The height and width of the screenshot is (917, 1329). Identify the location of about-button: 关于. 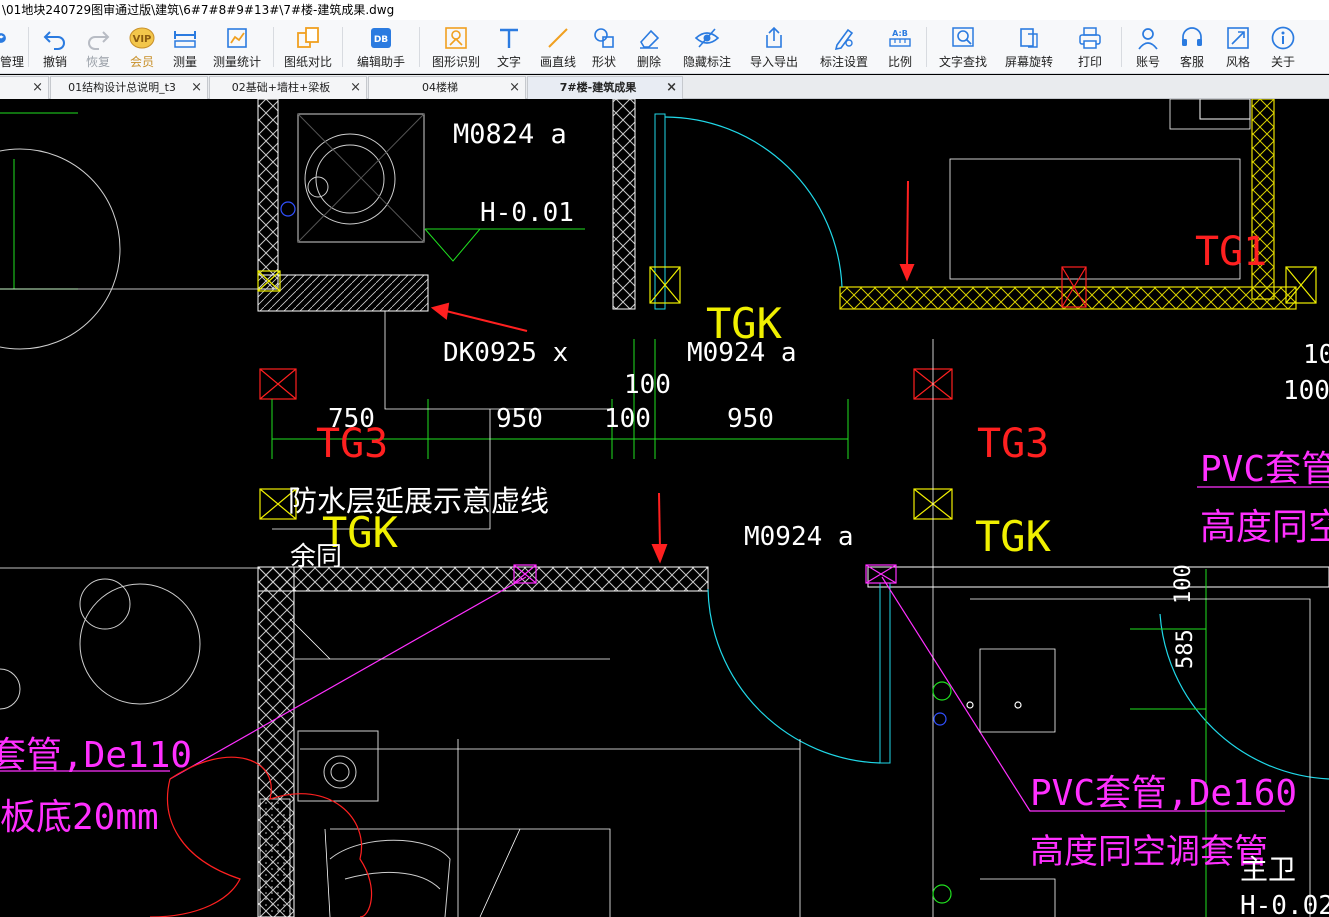
(1283, 47).